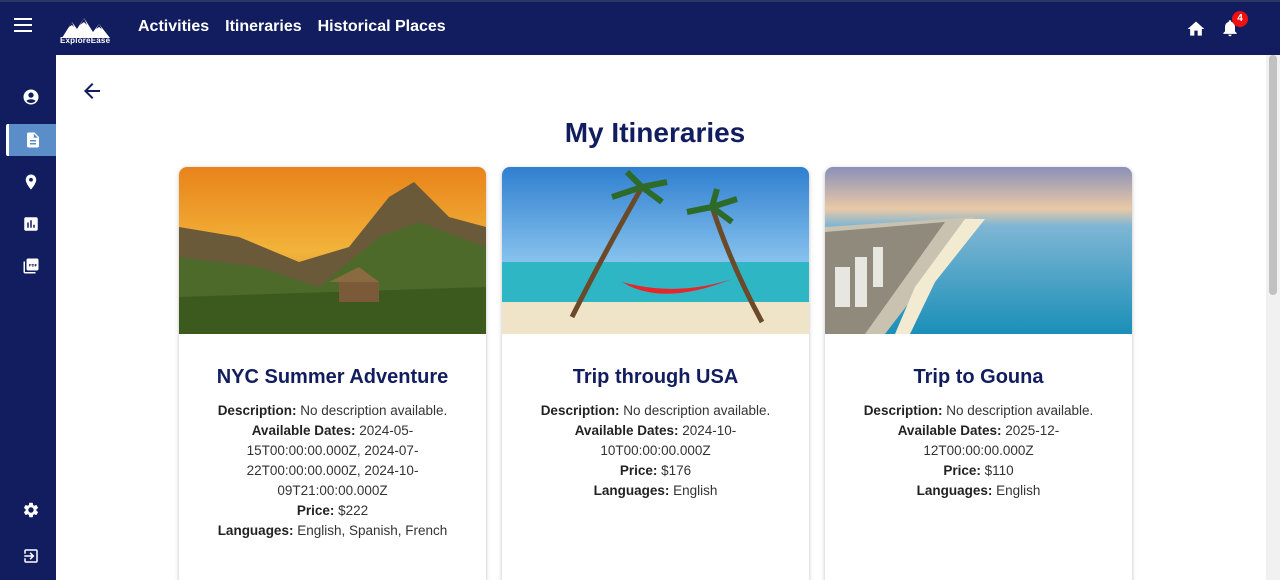 This screenshot has height=580, width=1280. What do you see at coordinates (655, 132) in the screenshot?
I see `page-title: My Itineraries` at bounding box center [655, 132].